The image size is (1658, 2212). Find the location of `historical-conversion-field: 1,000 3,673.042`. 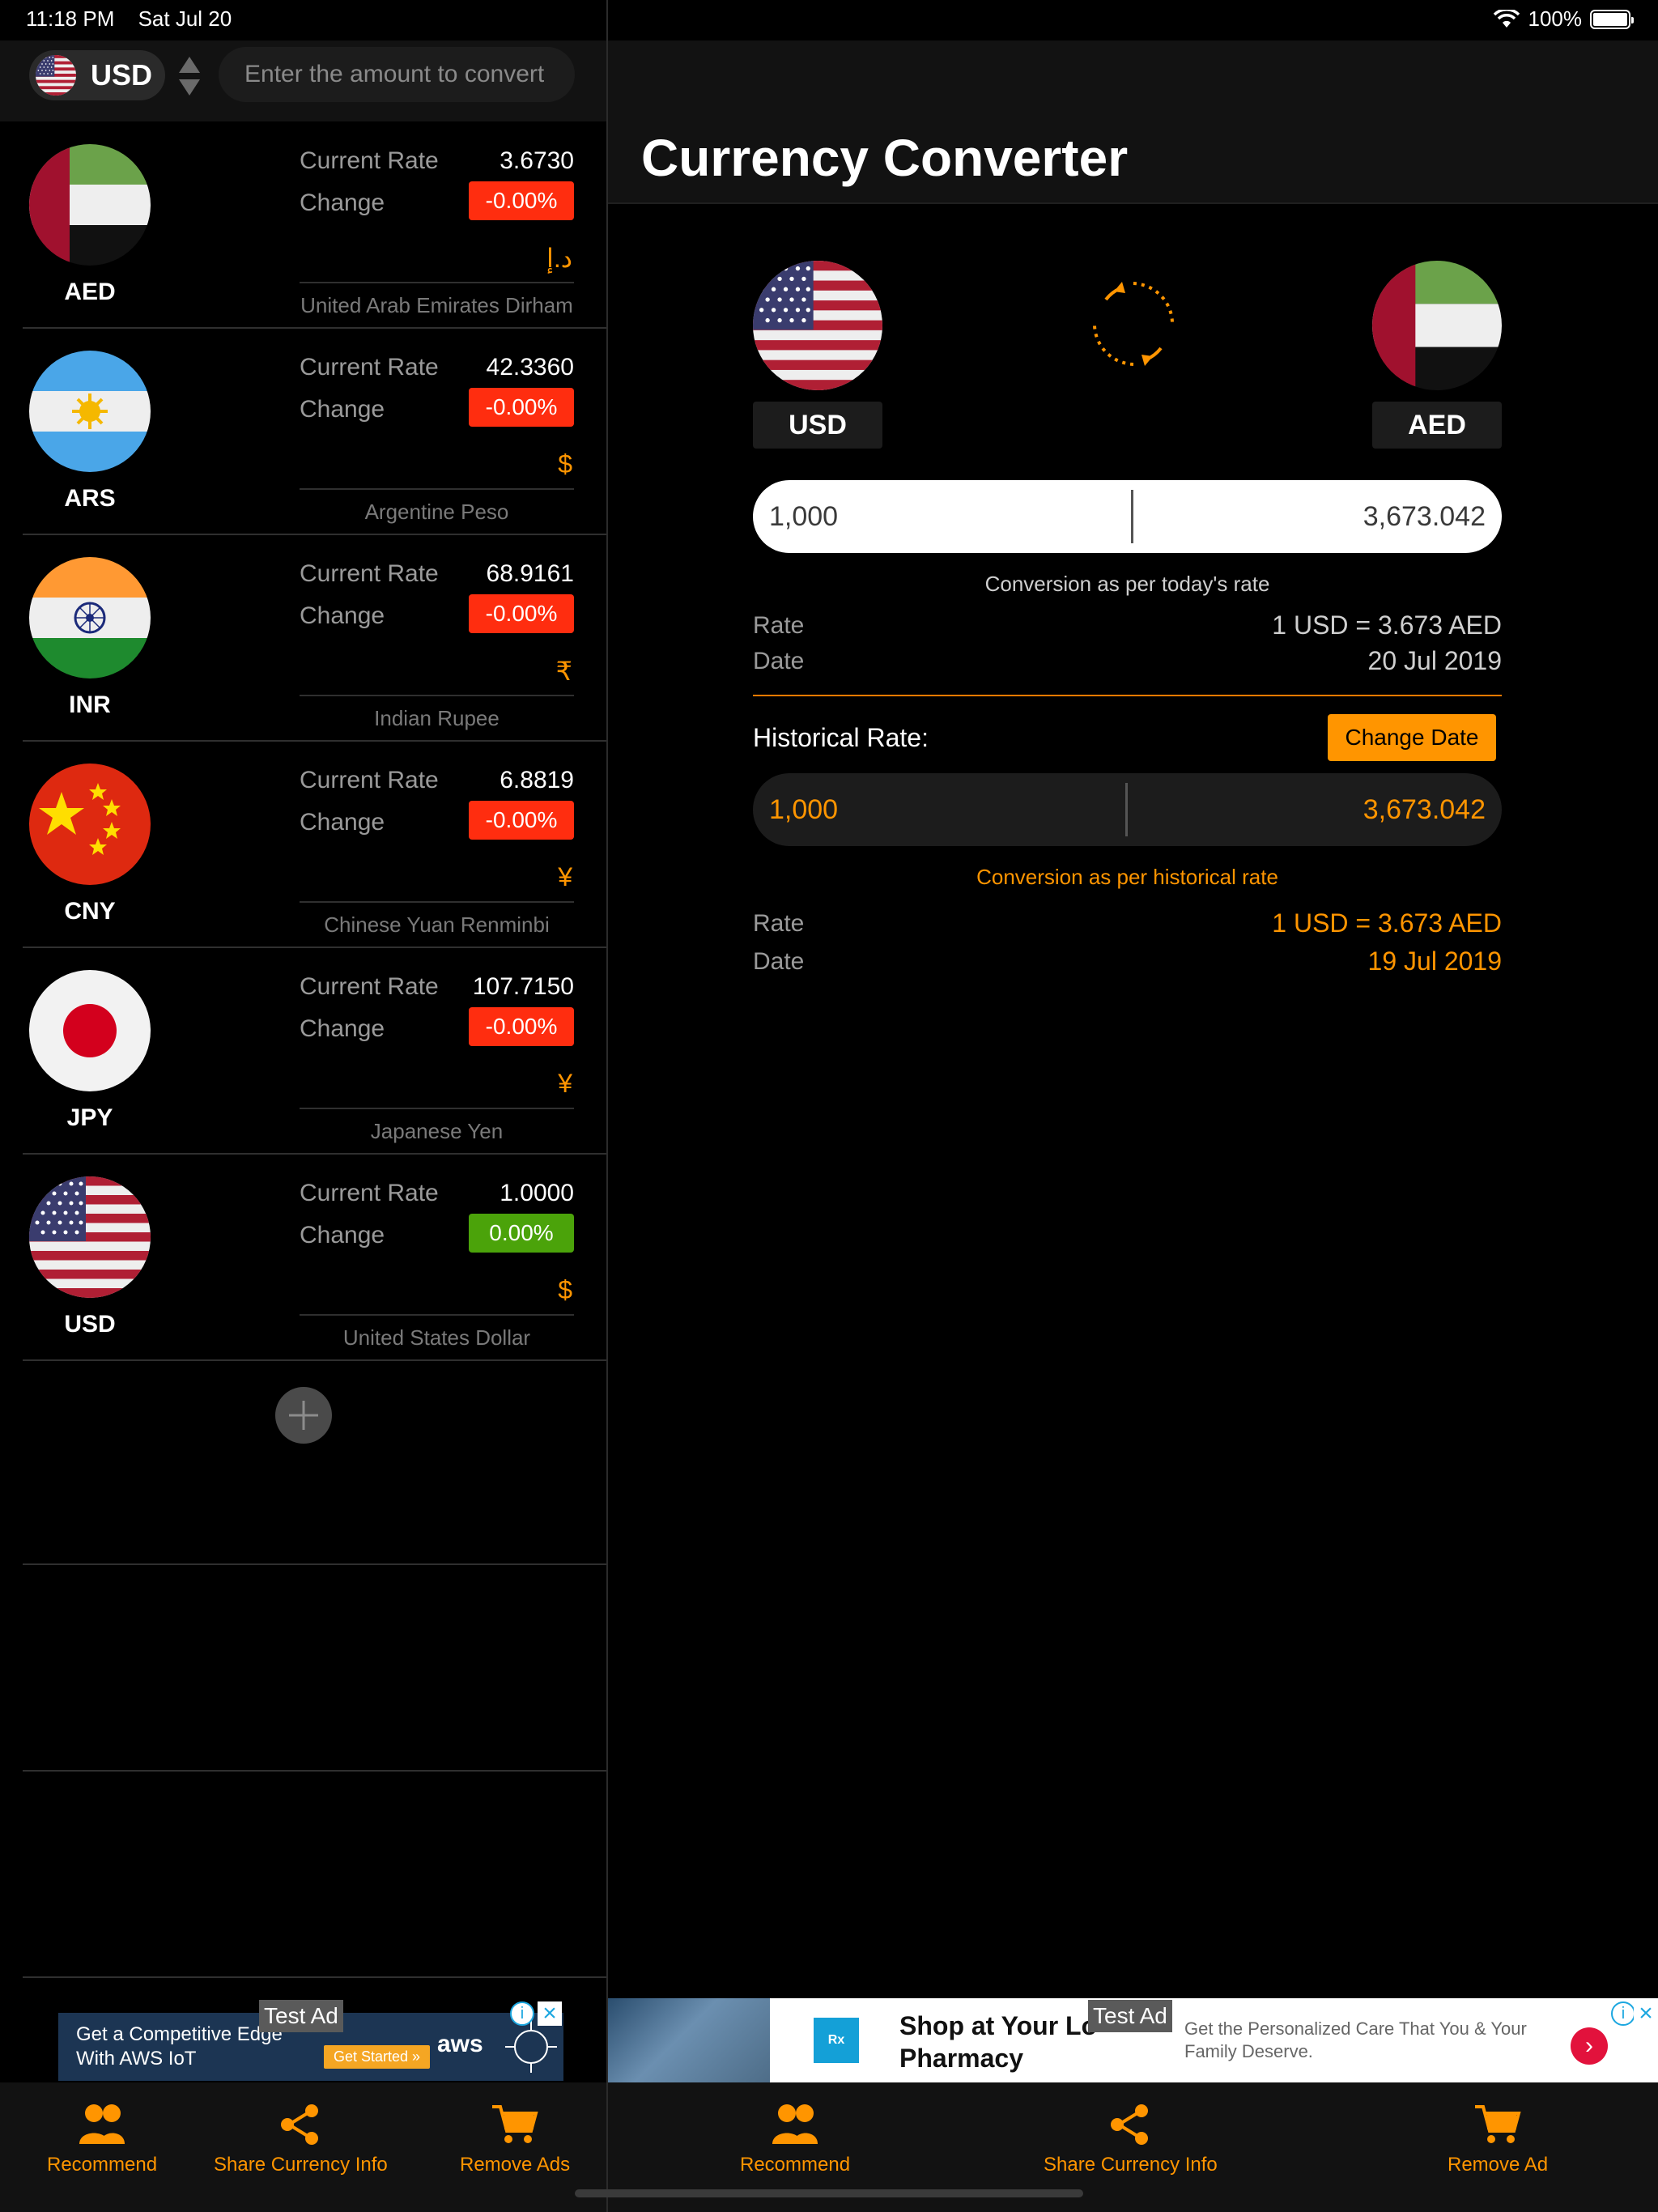

historical-conversion-field: 1,000 3,673.042 is located at coordinates (1127, 810).